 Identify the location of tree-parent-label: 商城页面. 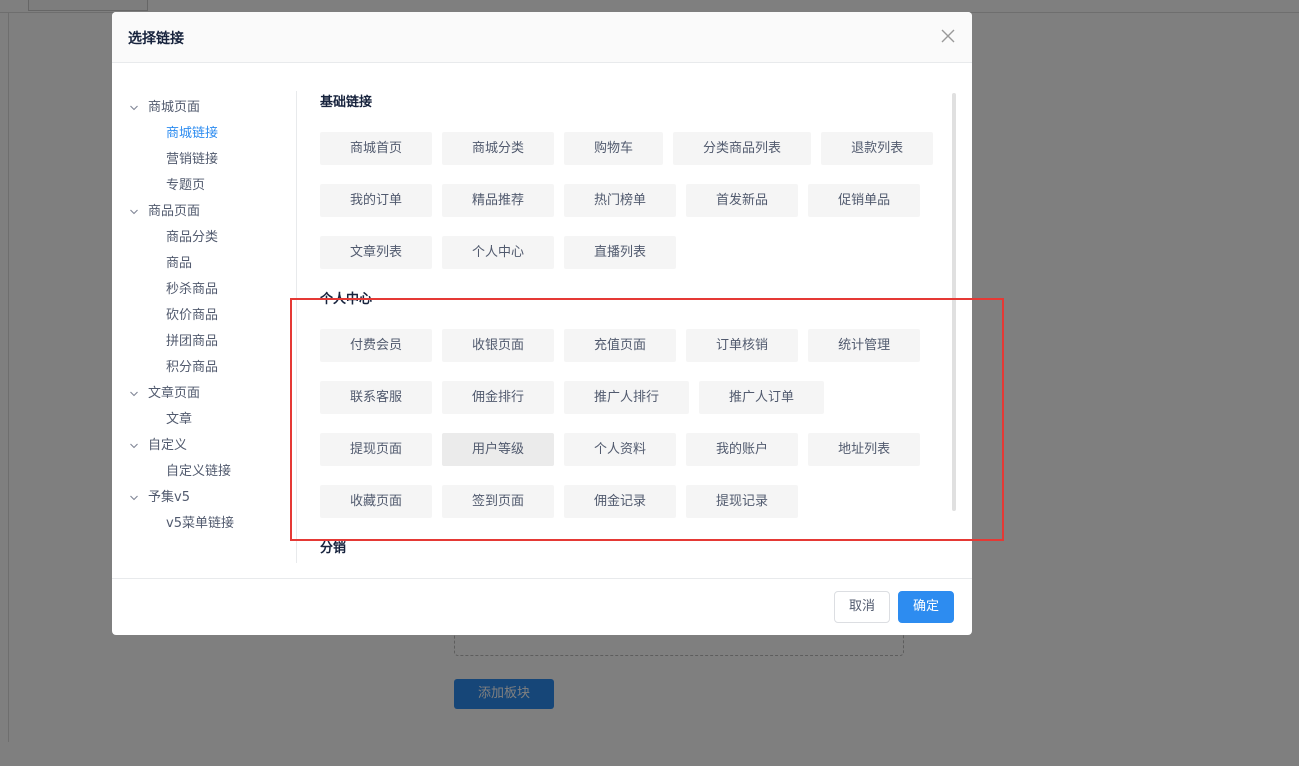
(174, 107).